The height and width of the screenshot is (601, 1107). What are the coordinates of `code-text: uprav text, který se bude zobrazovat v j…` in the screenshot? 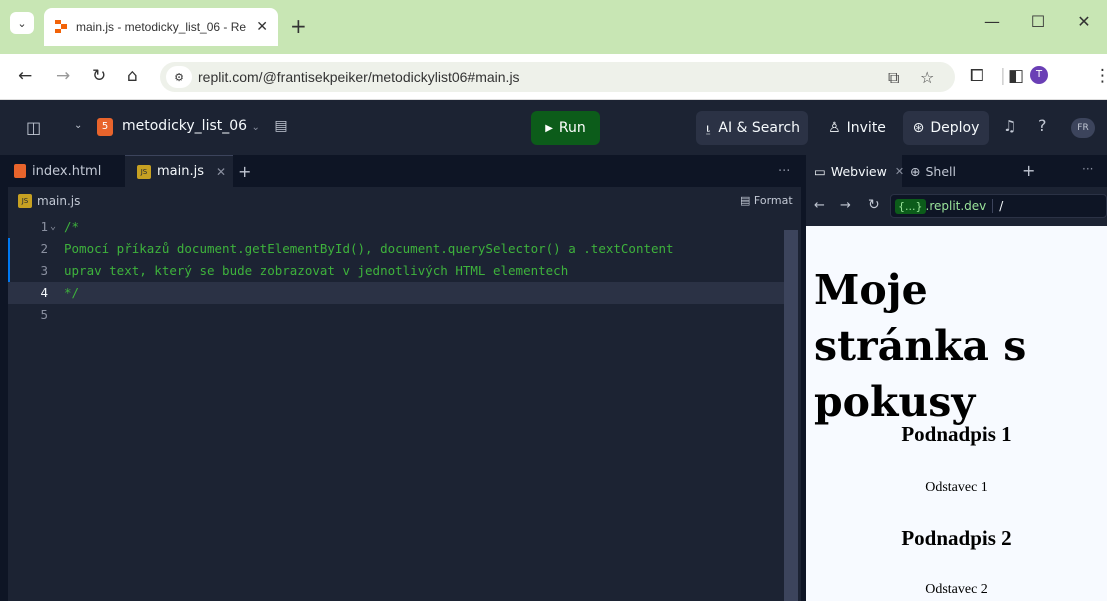 It's located at (316, 270).